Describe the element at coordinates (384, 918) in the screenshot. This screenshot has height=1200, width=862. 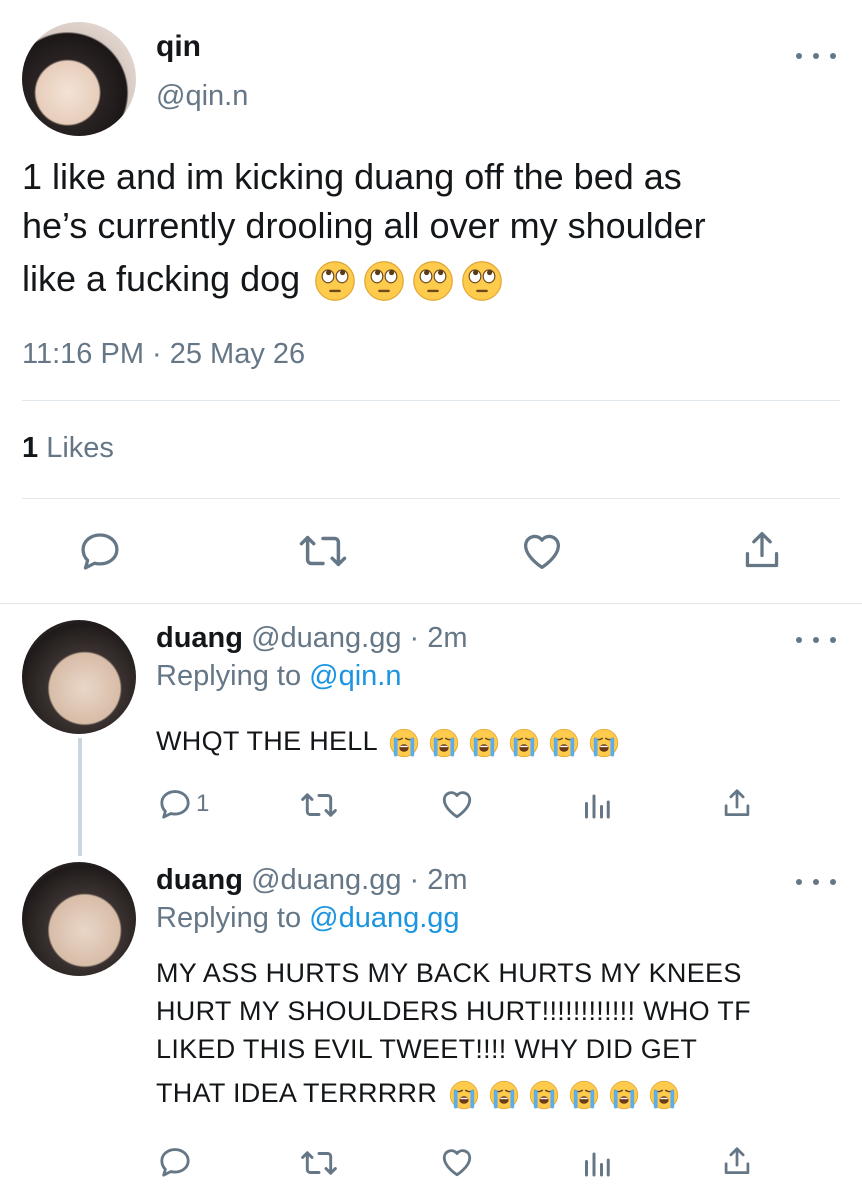
I see `replying-to-link: @duang.gg` at that location.